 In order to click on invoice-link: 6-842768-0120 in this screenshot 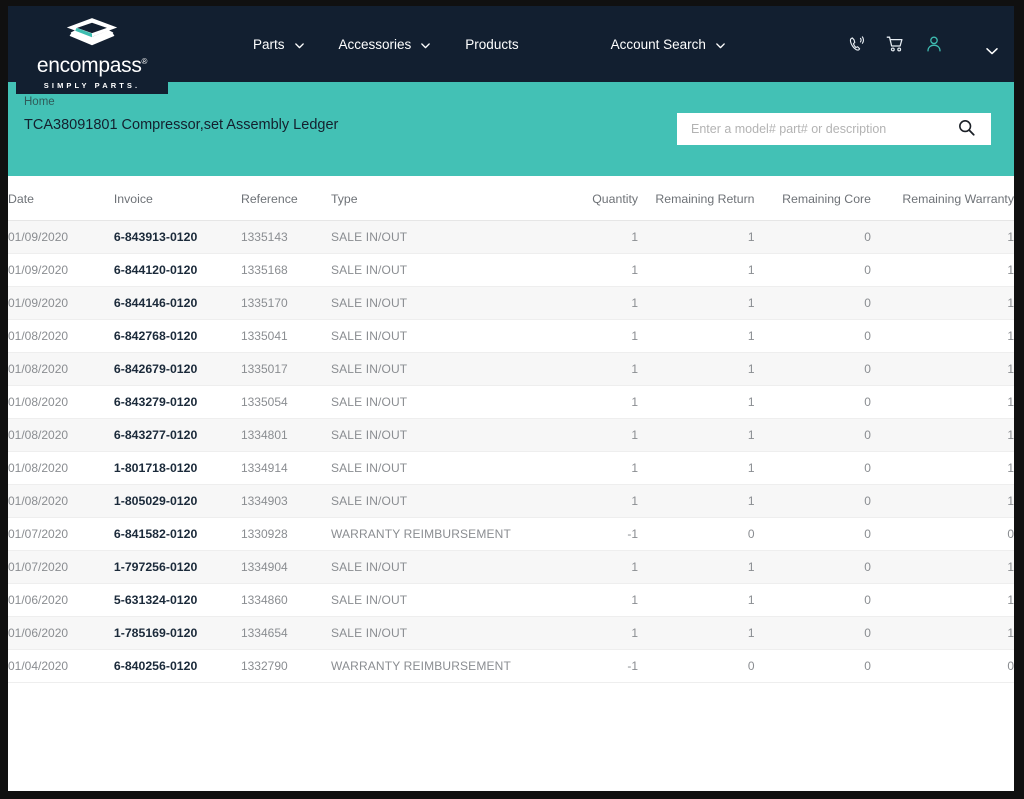, I will do `click(155, 336)`.